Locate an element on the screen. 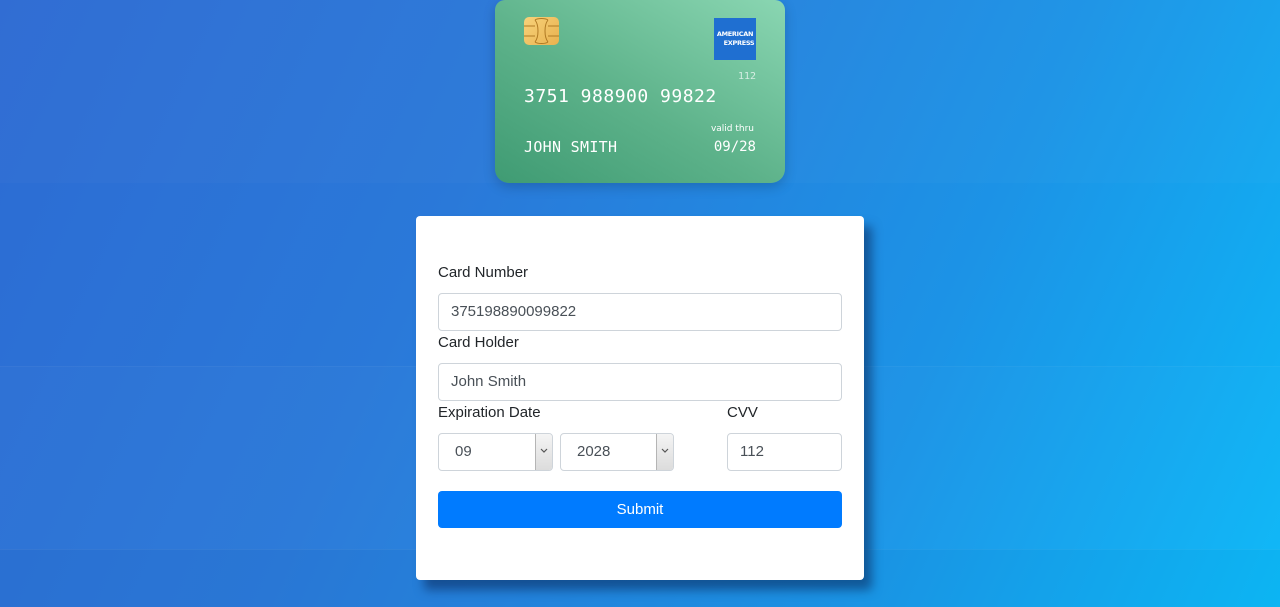 The image size is (1280, 607). card-holder-label: Card Holder is located at coordinates (478, 342).